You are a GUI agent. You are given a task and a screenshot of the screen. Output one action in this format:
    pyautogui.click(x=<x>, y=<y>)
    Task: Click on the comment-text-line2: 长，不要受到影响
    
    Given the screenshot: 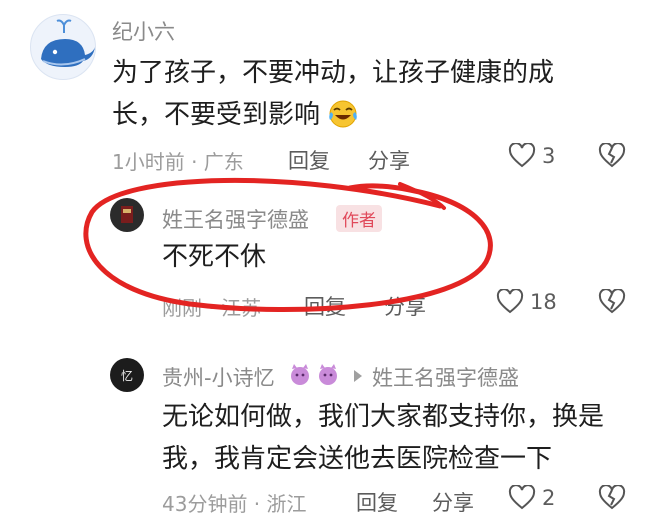 What is the action you would take?
    pyautogui.click(x=236, y=115)
    